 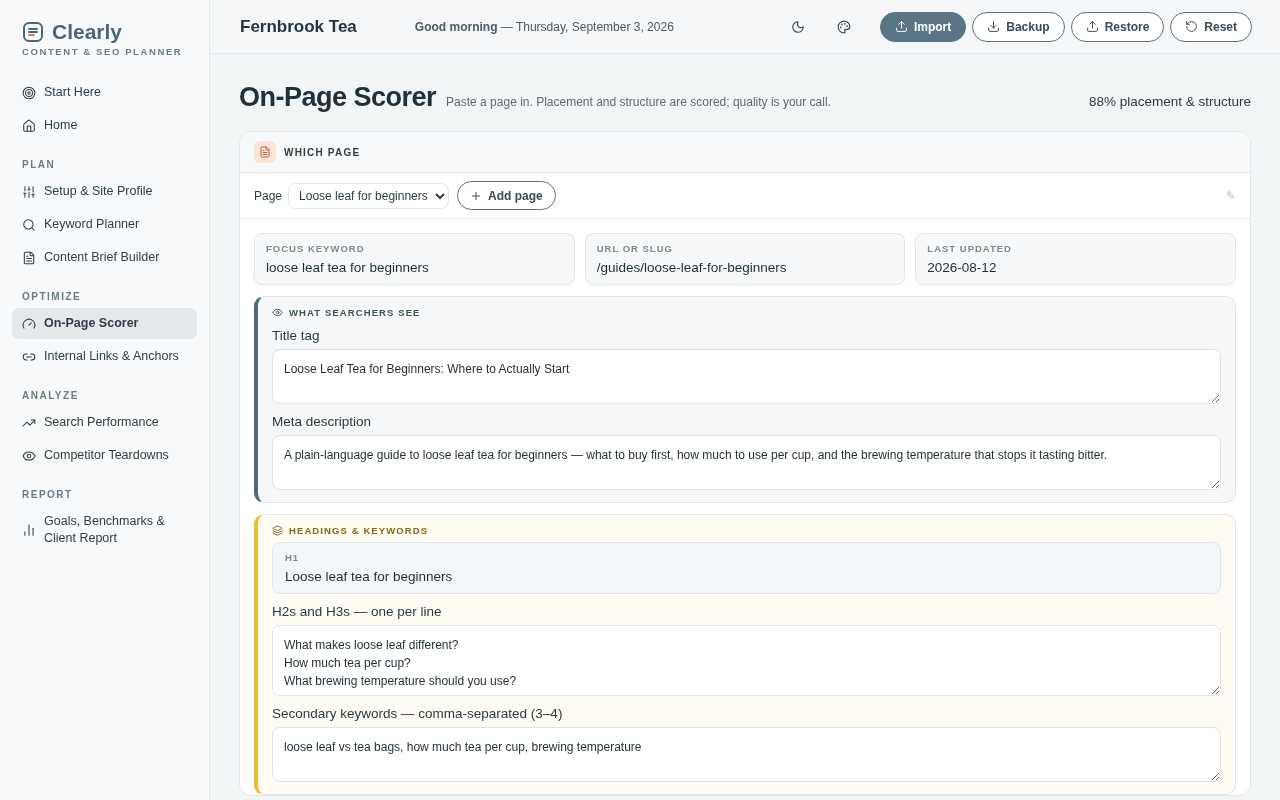 I want to click on nav-item: Setup & Site Profile, so click(x=104, y=191).